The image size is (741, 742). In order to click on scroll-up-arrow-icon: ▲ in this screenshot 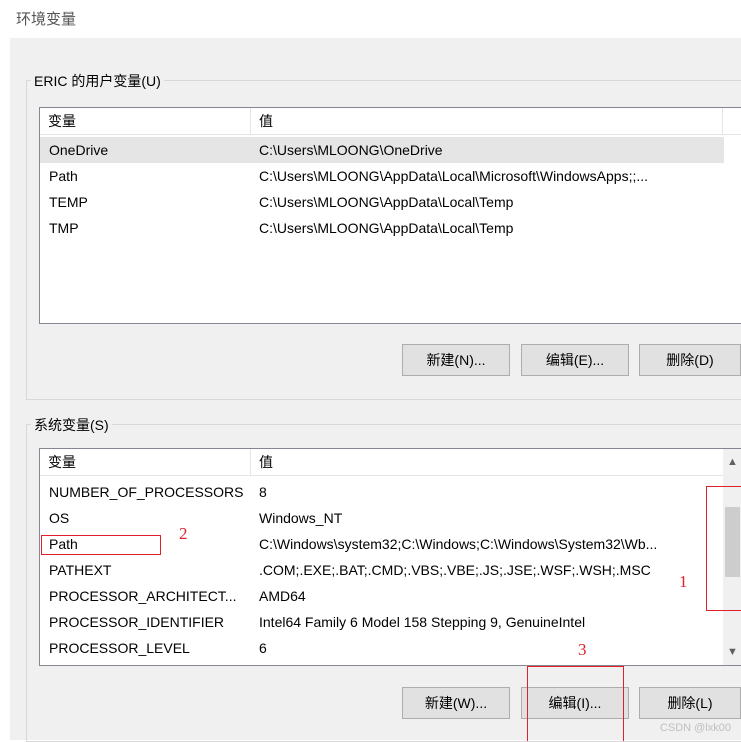, I will do `click(732, 462)`.